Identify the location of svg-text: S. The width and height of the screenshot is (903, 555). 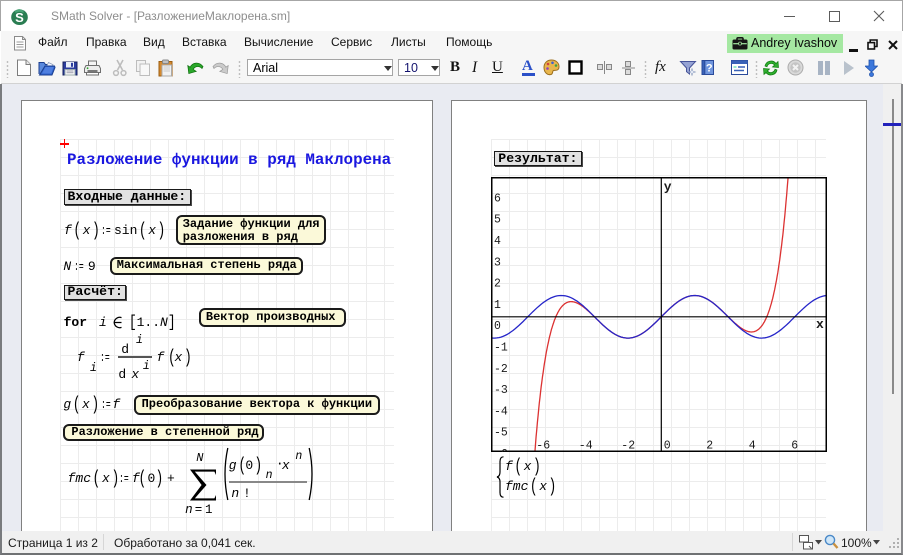
(19, 17).